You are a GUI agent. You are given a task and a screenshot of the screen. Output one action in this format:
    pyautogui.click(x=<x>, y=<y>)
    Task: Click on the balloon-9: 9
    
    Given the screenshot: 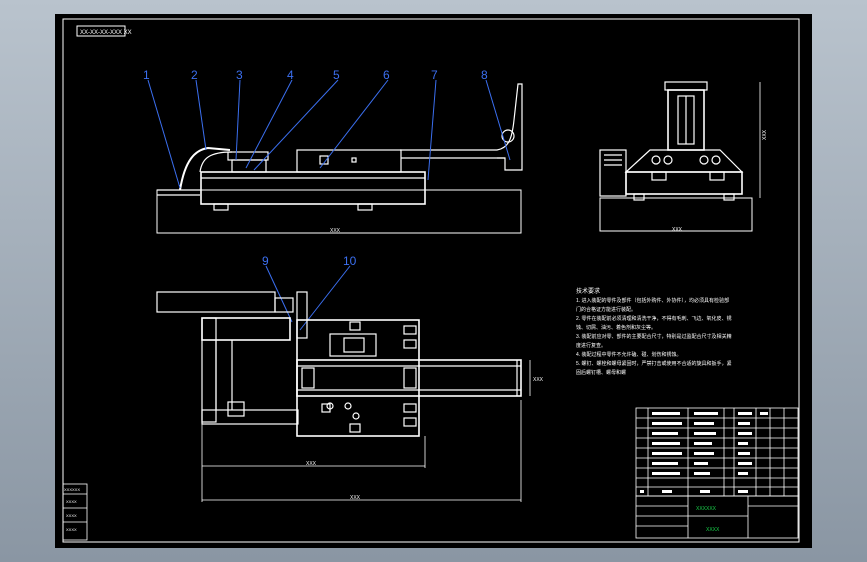 What is the action you would take?
    pyautogui.click(x=265, y=261)
    